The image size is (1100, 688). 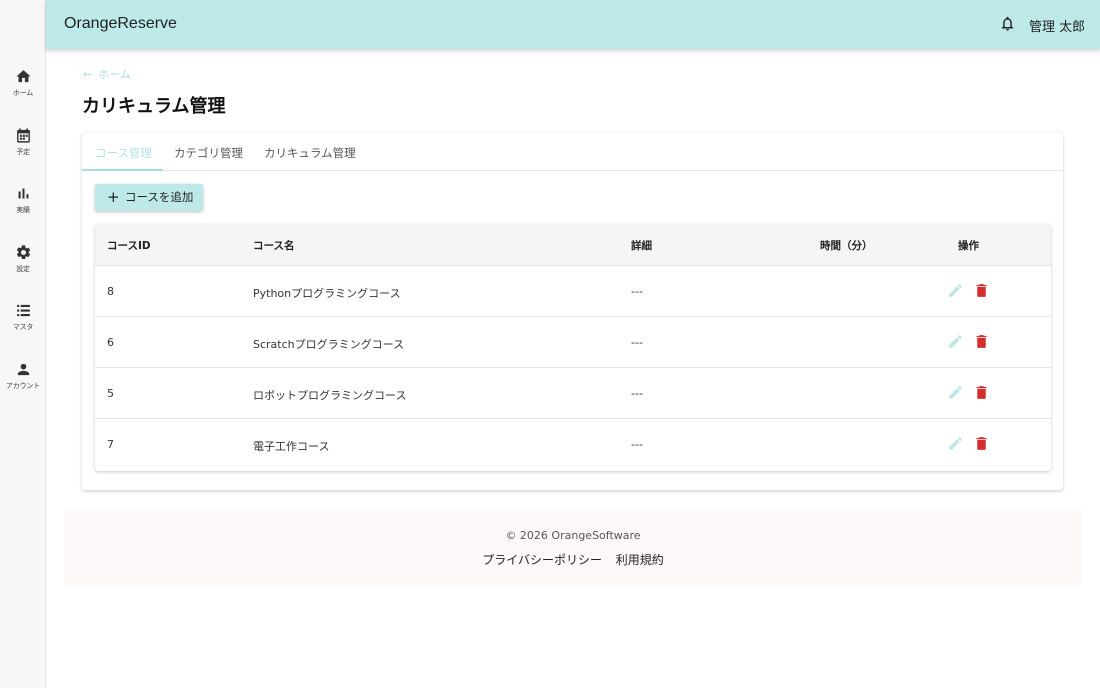 What do you see at coordinates (23, 310) in the screenshot?
I see `list-icon` at bounding box center [23, 310].